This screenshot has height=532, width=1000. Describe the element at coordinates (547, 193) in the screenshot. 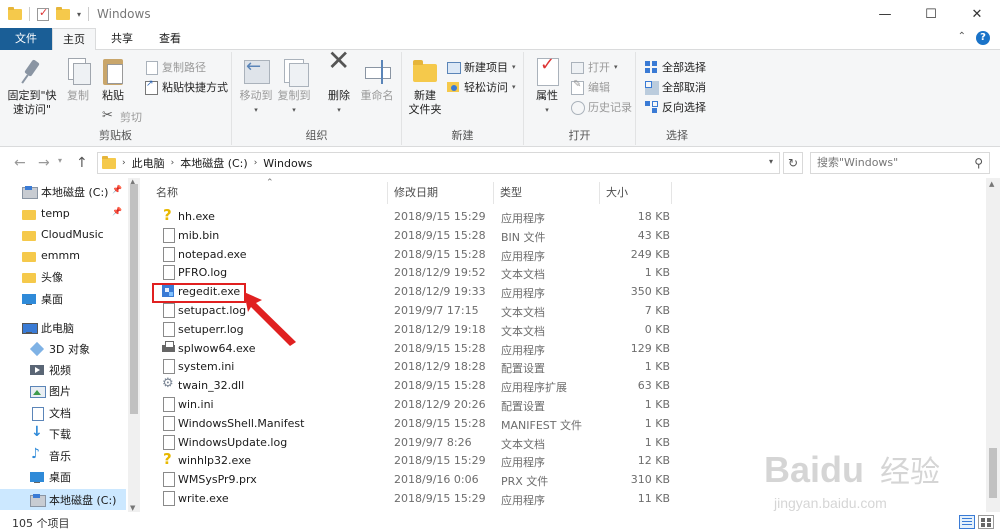

I see `column-header-type: 类型` at that location.